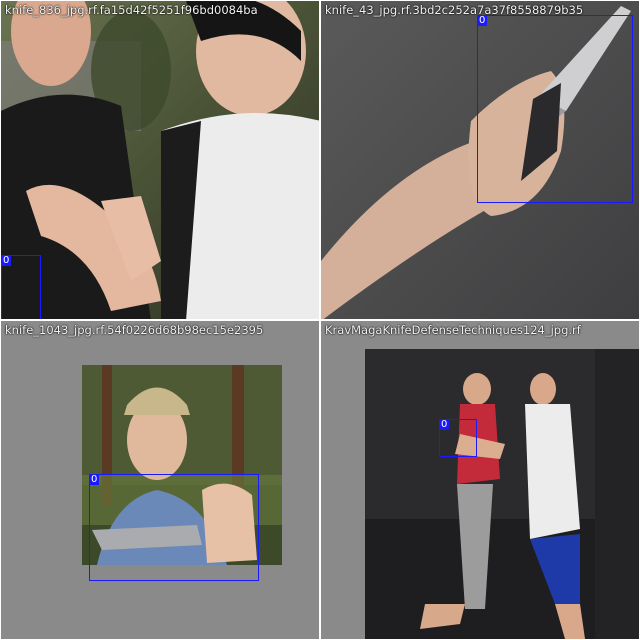  I want to click on tile-filename: knife_836_jpg.rf.fa15d42f5251f96bd0084ba, so click(131, 10).